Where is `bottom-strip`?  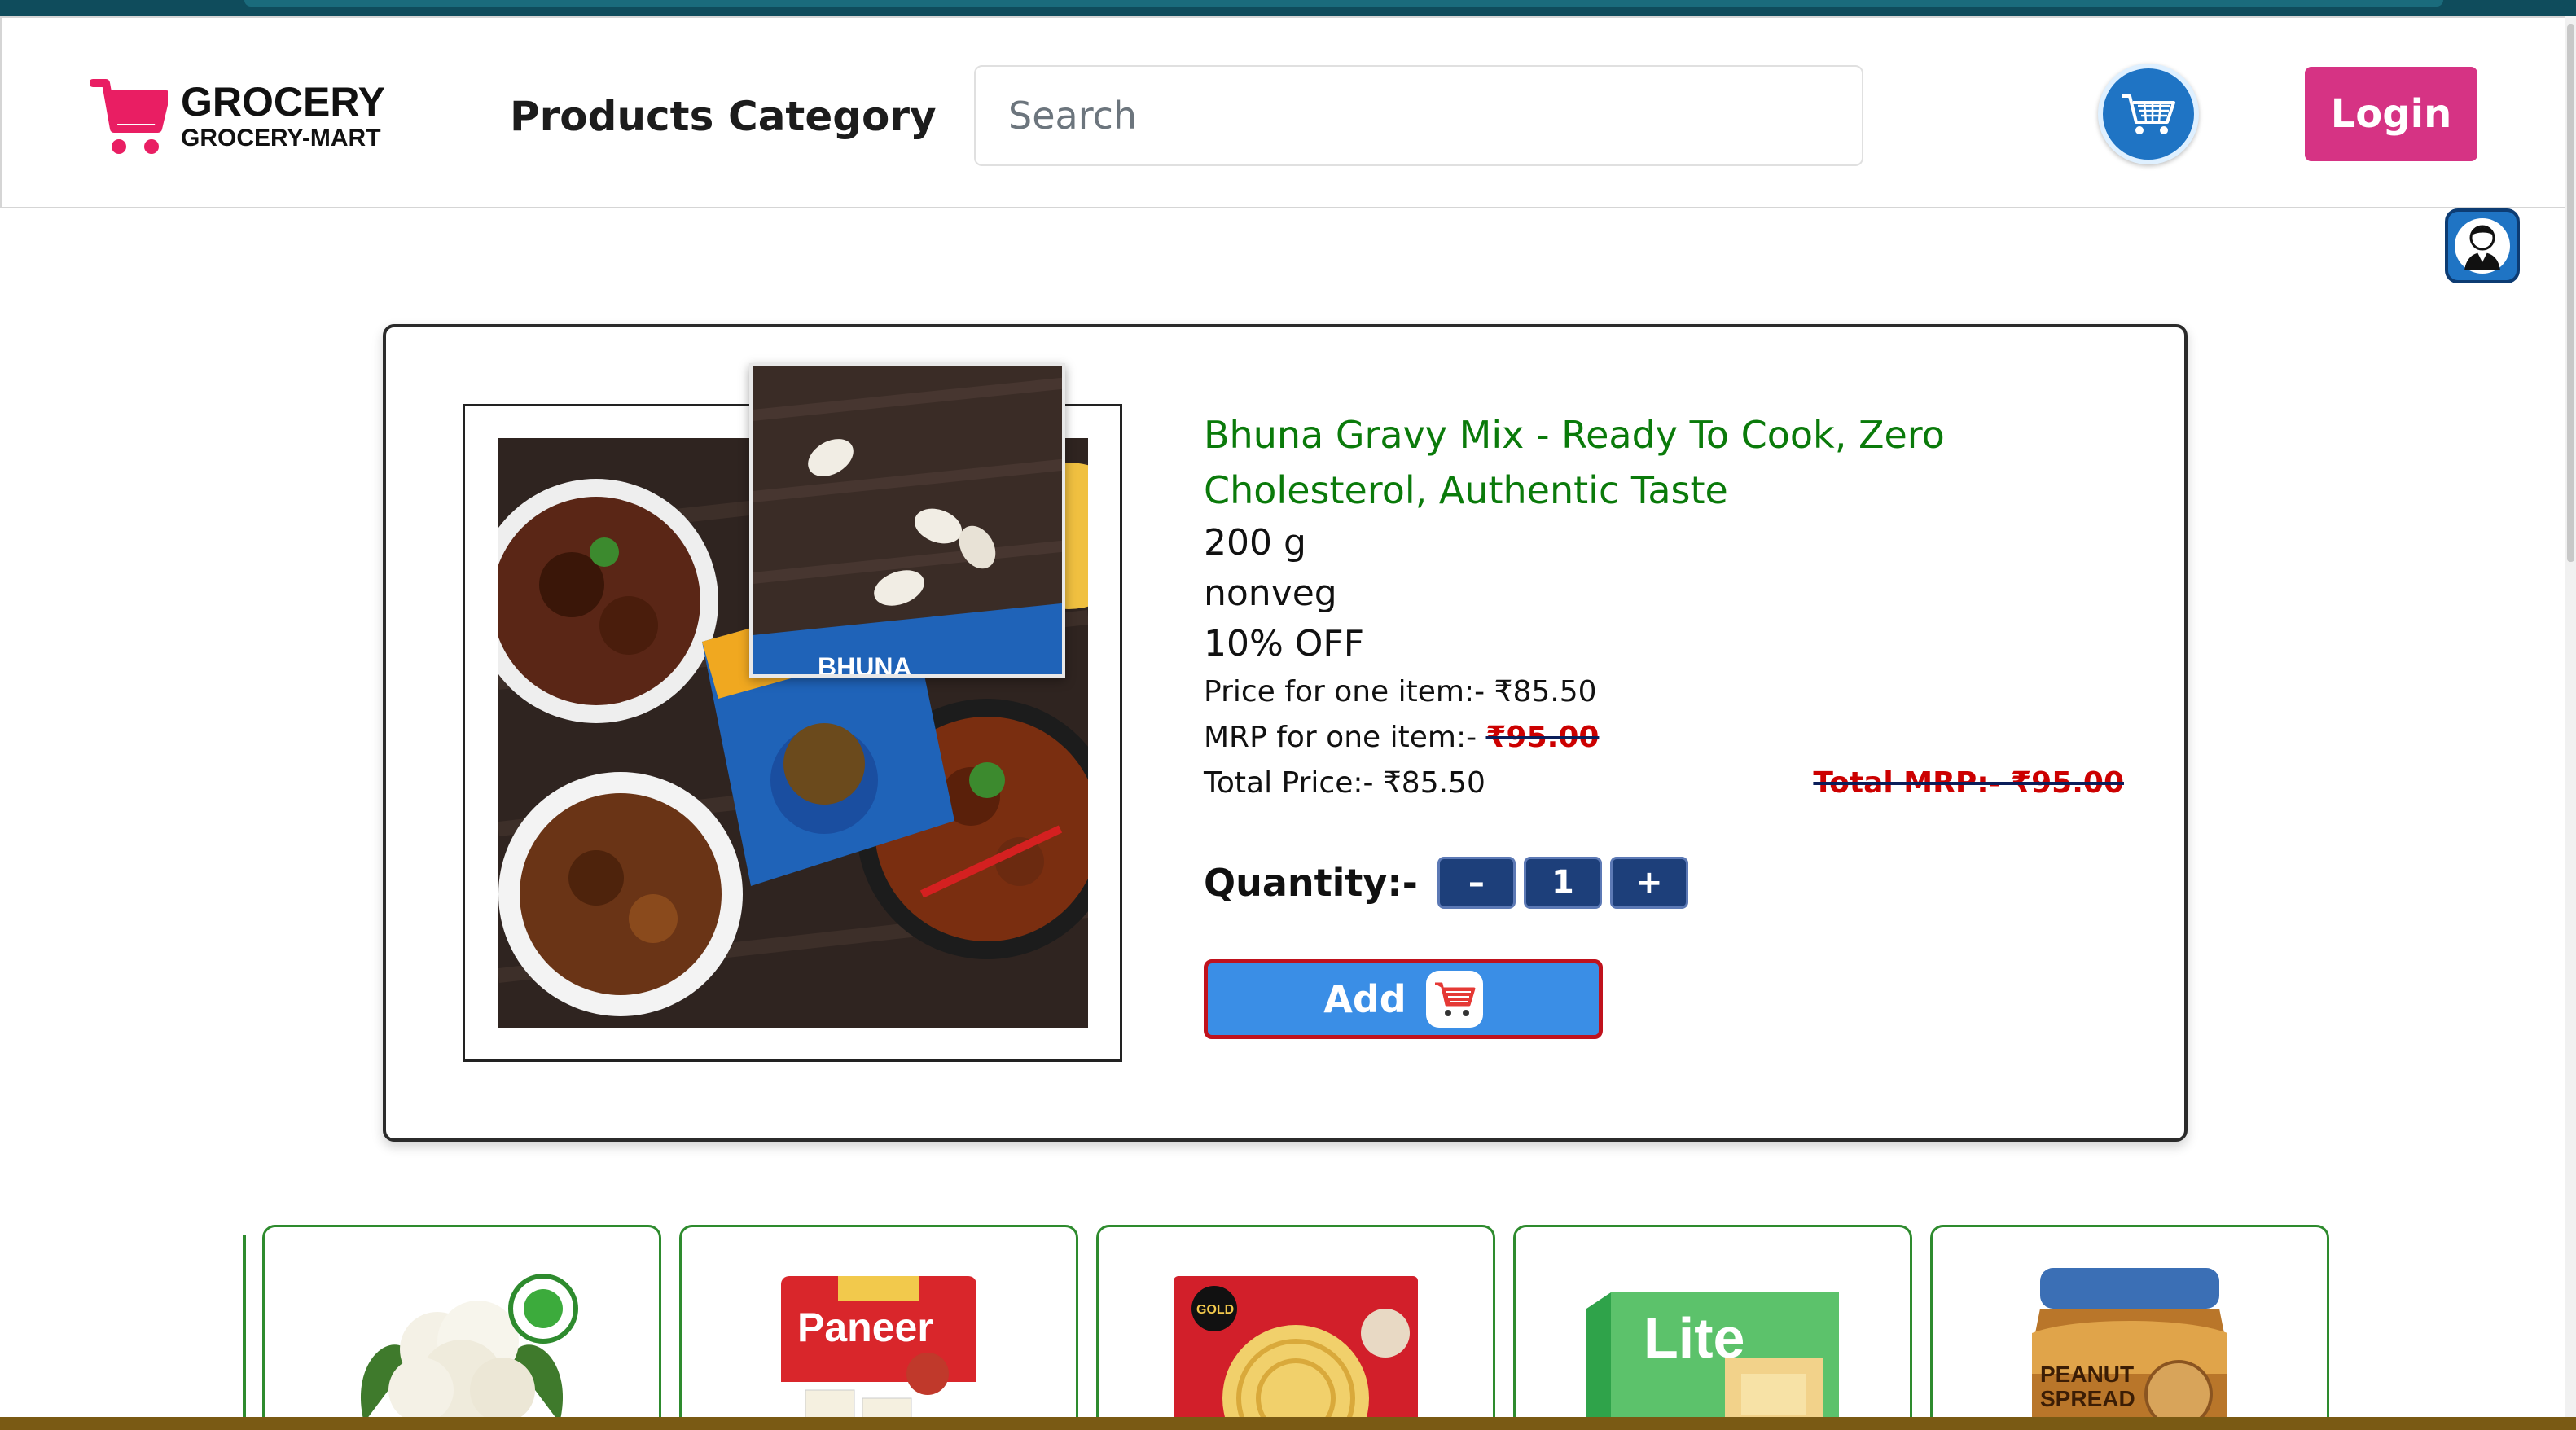
bottom-strip is located at coordinates (1288, 1423).